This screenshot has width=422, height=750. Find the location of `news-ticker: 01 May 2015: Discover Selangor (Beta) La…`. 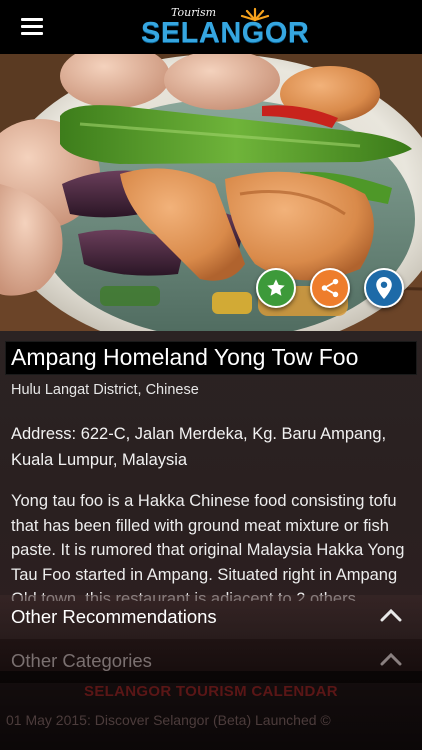

news-ticker: 01 May 2015: Discover Selangor (Beta) La… is located at coordinates (168, 720).